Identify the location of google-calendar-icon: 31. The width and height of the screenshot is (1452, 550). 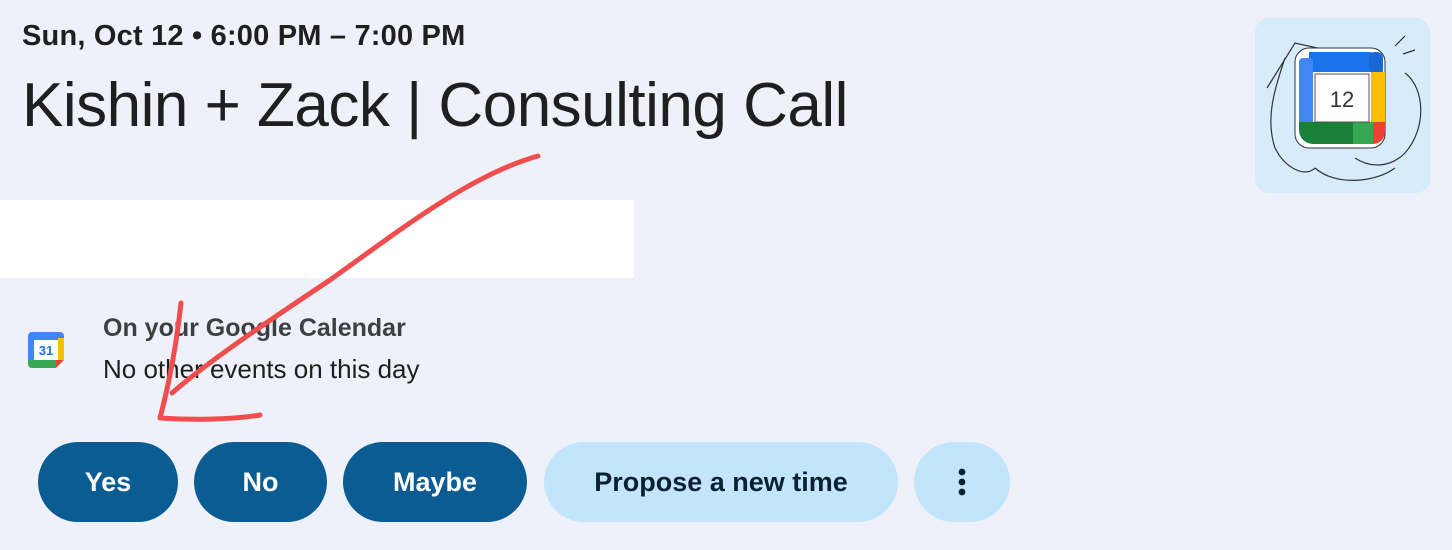
(46, 350).